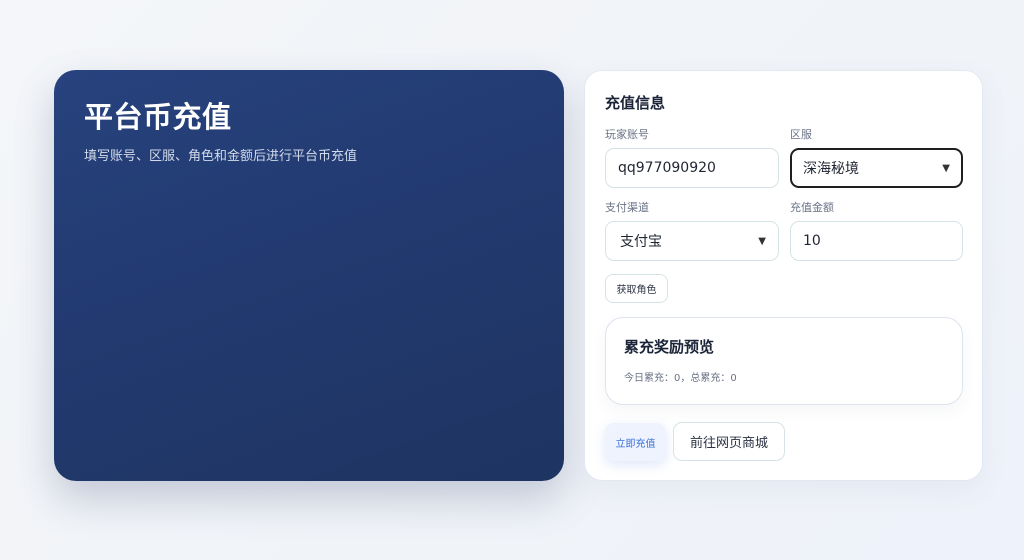  I want to click on reward-preview-card: 累充奖励预览 今日累充：0，总累充：0, so click(784, 361).